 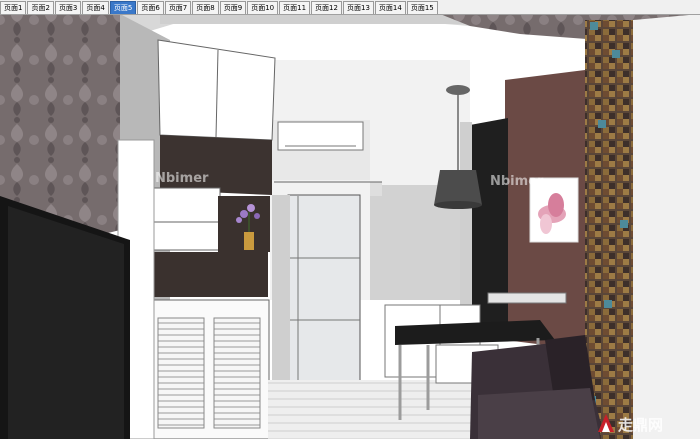 I want to click on scene-tab-14: 页面14, so click(x=390, y=7).